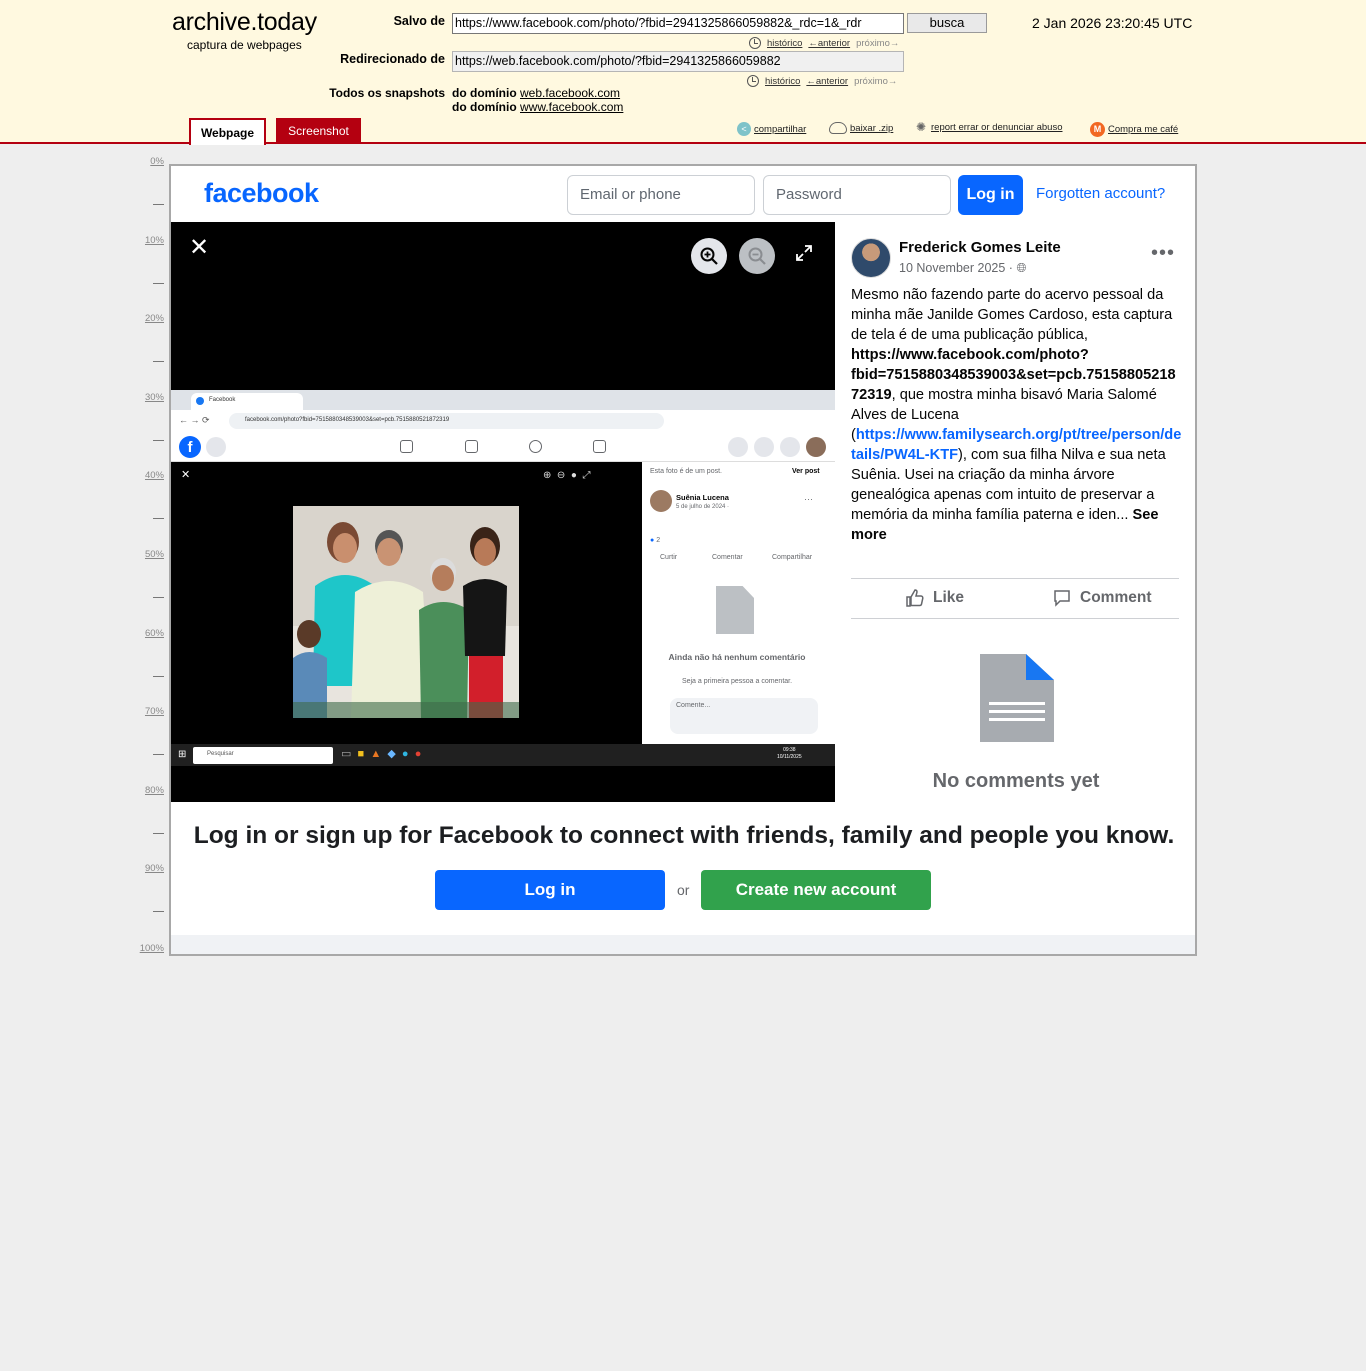 The image size is (1366, 1371). I want to click on cloud-download-icon, so click(838, 128).